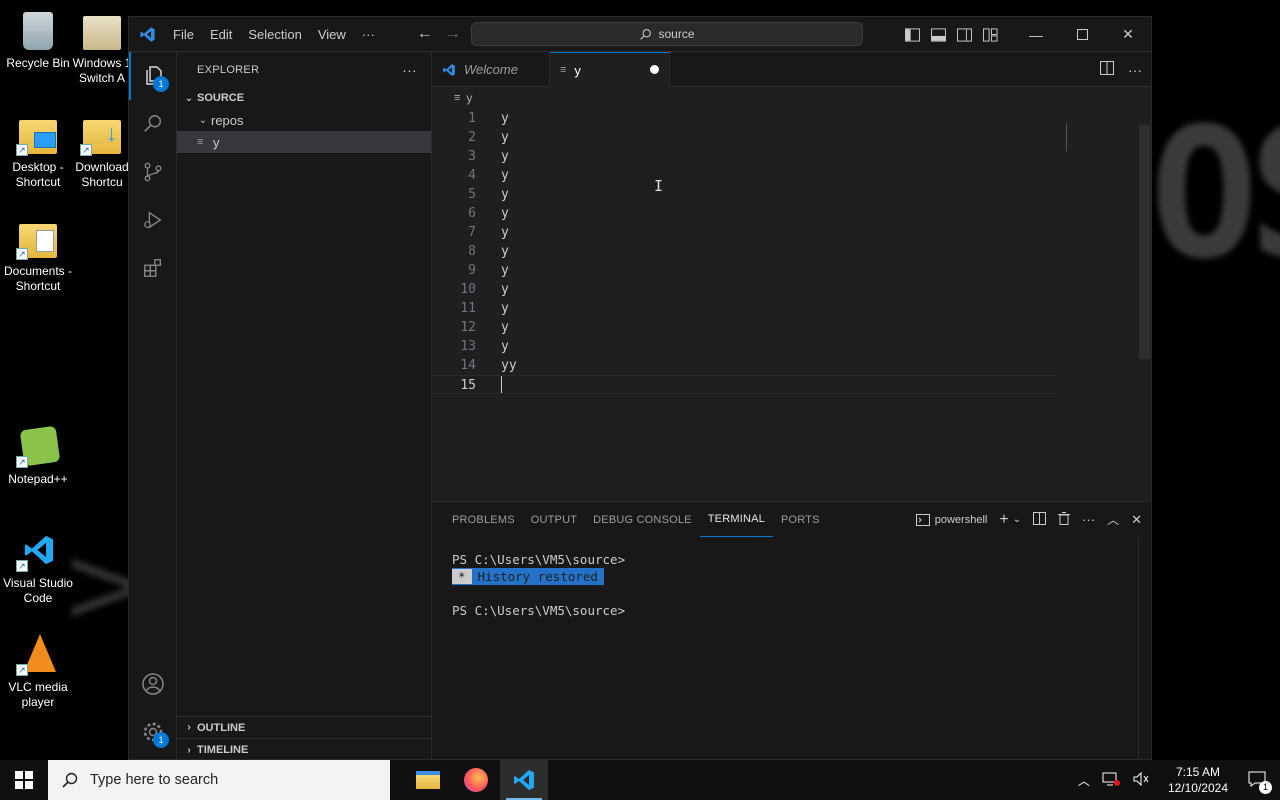  What do you see at coordinates (200, 142) in the screenshot?
I see `text-file-icon: ≡` at bounding box center [200, 142].